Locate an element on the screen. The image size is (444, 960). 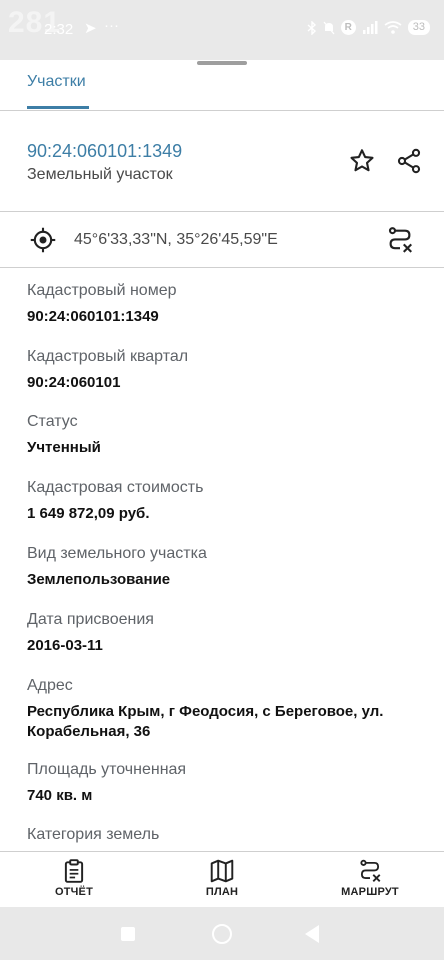
detail-label: Дата присвоения is located at coordinates (90, 619).